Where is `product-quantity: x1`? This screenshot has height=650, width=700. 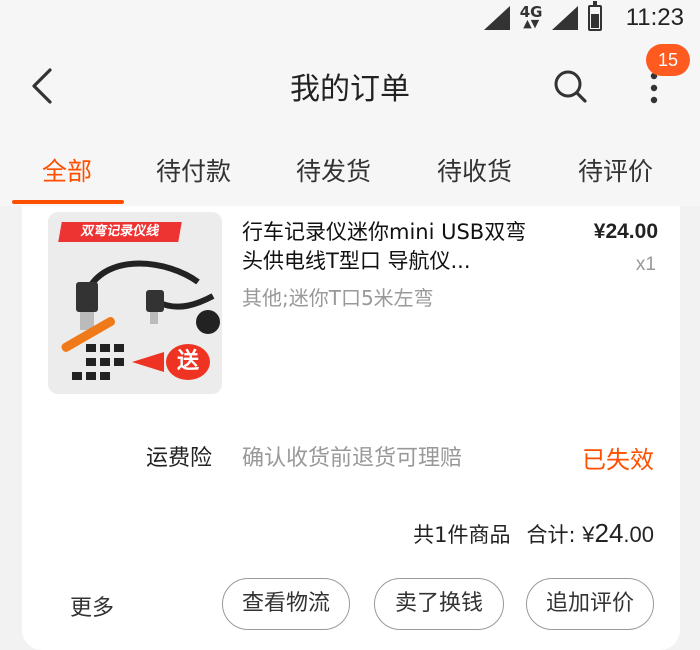 product-quantity: x1 is located at coordinates (645, 264).